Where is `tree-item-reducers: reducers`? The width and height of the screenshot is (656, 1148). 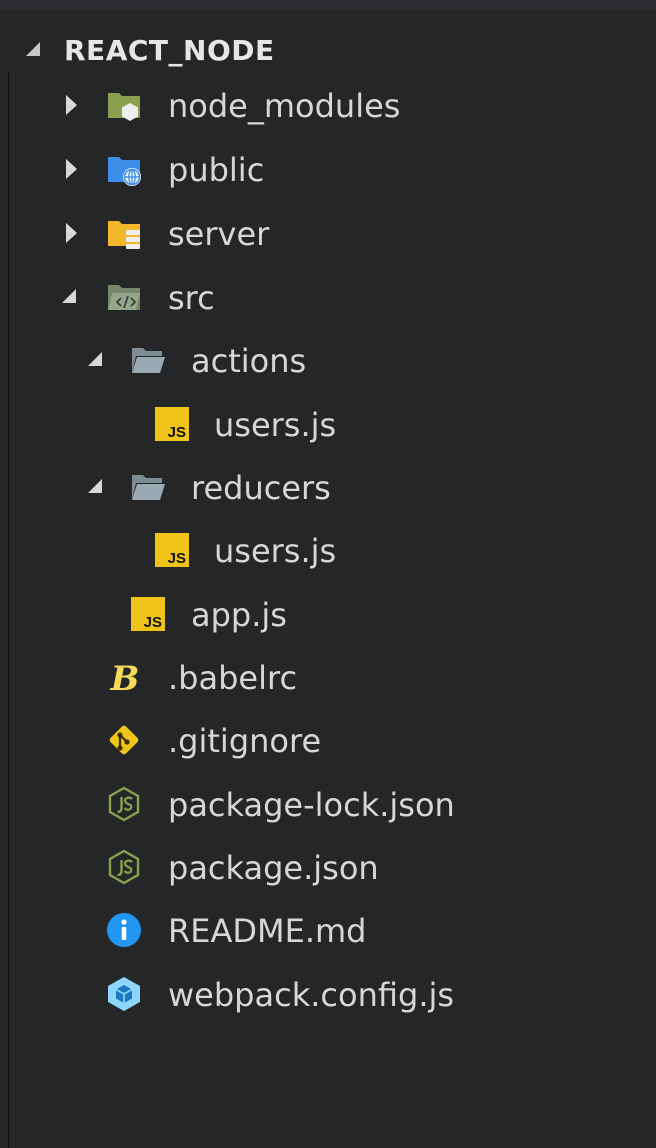
tree-item-reducers: reducers is located at coordinates (328, 487).